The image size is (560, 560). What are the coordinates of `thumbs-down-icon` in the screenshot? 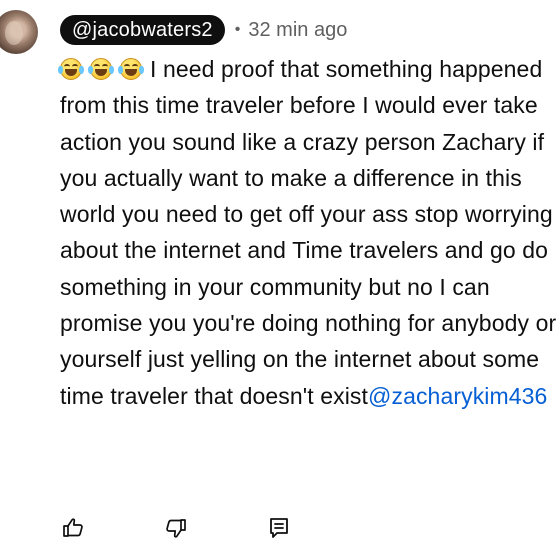 It's located at (176, 528).